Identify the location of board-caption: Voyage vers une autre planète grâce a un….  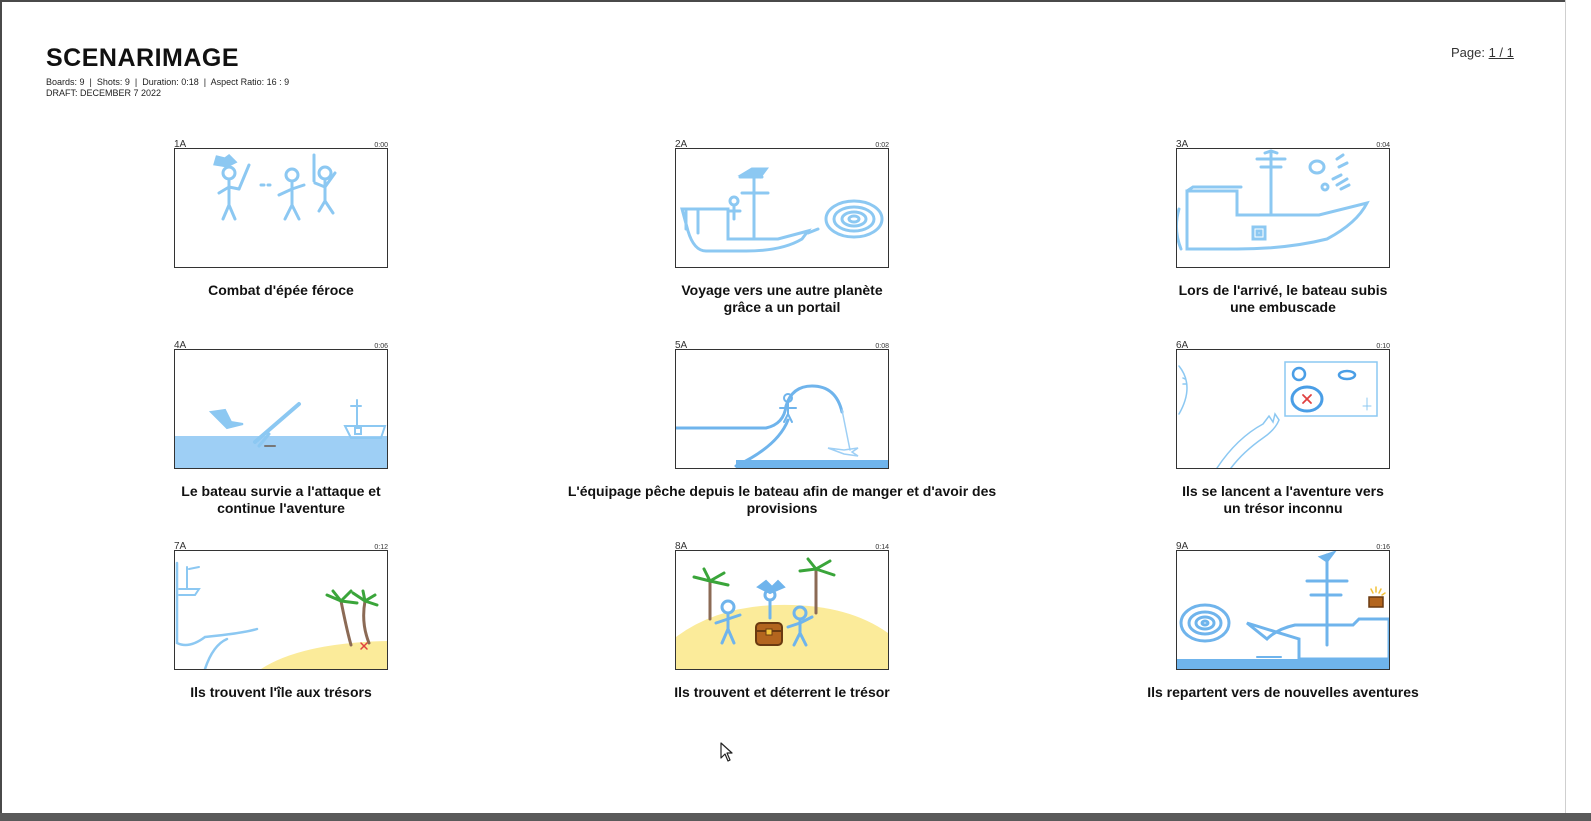
(782, 298).